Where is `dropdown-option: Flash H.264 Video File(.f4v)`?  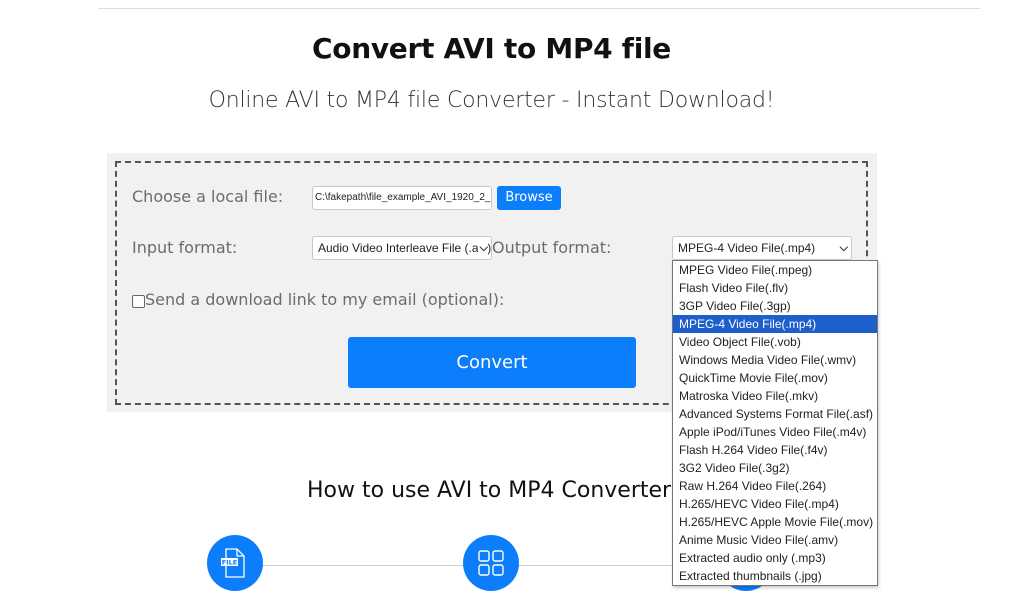
dropdown-option: Flash H.264 Video File(.f4v) is located at coordinates (775, 450).